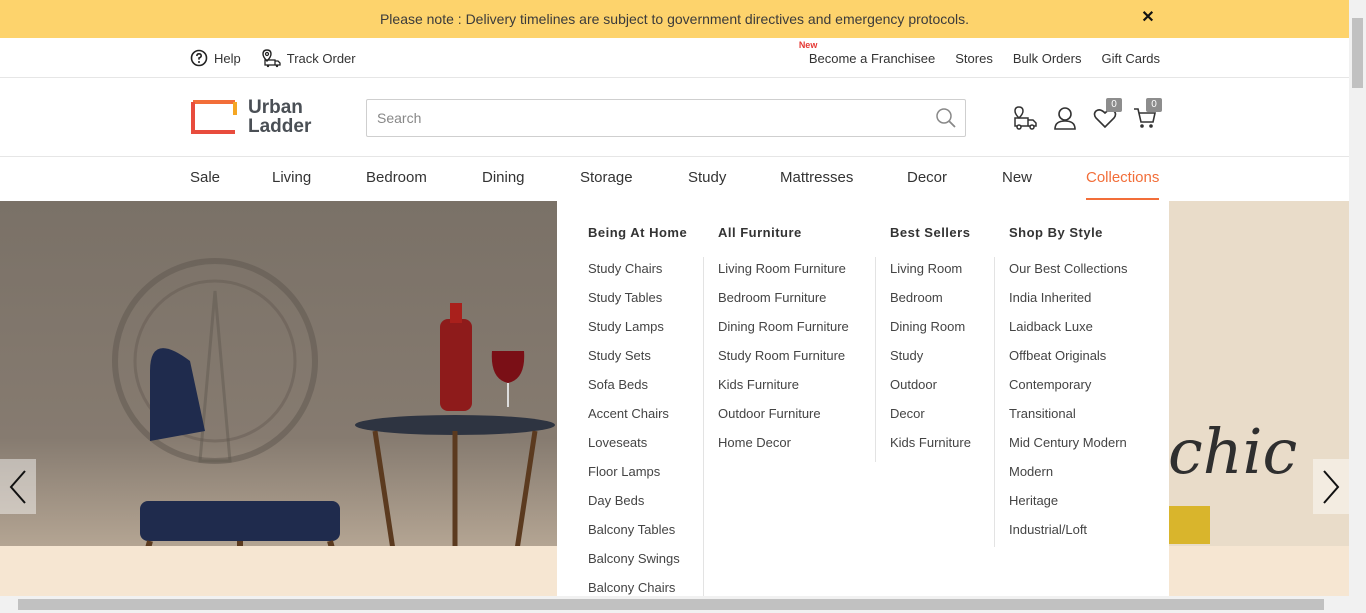  I want to click on menu-link: Transitional, so click(1068, 421).